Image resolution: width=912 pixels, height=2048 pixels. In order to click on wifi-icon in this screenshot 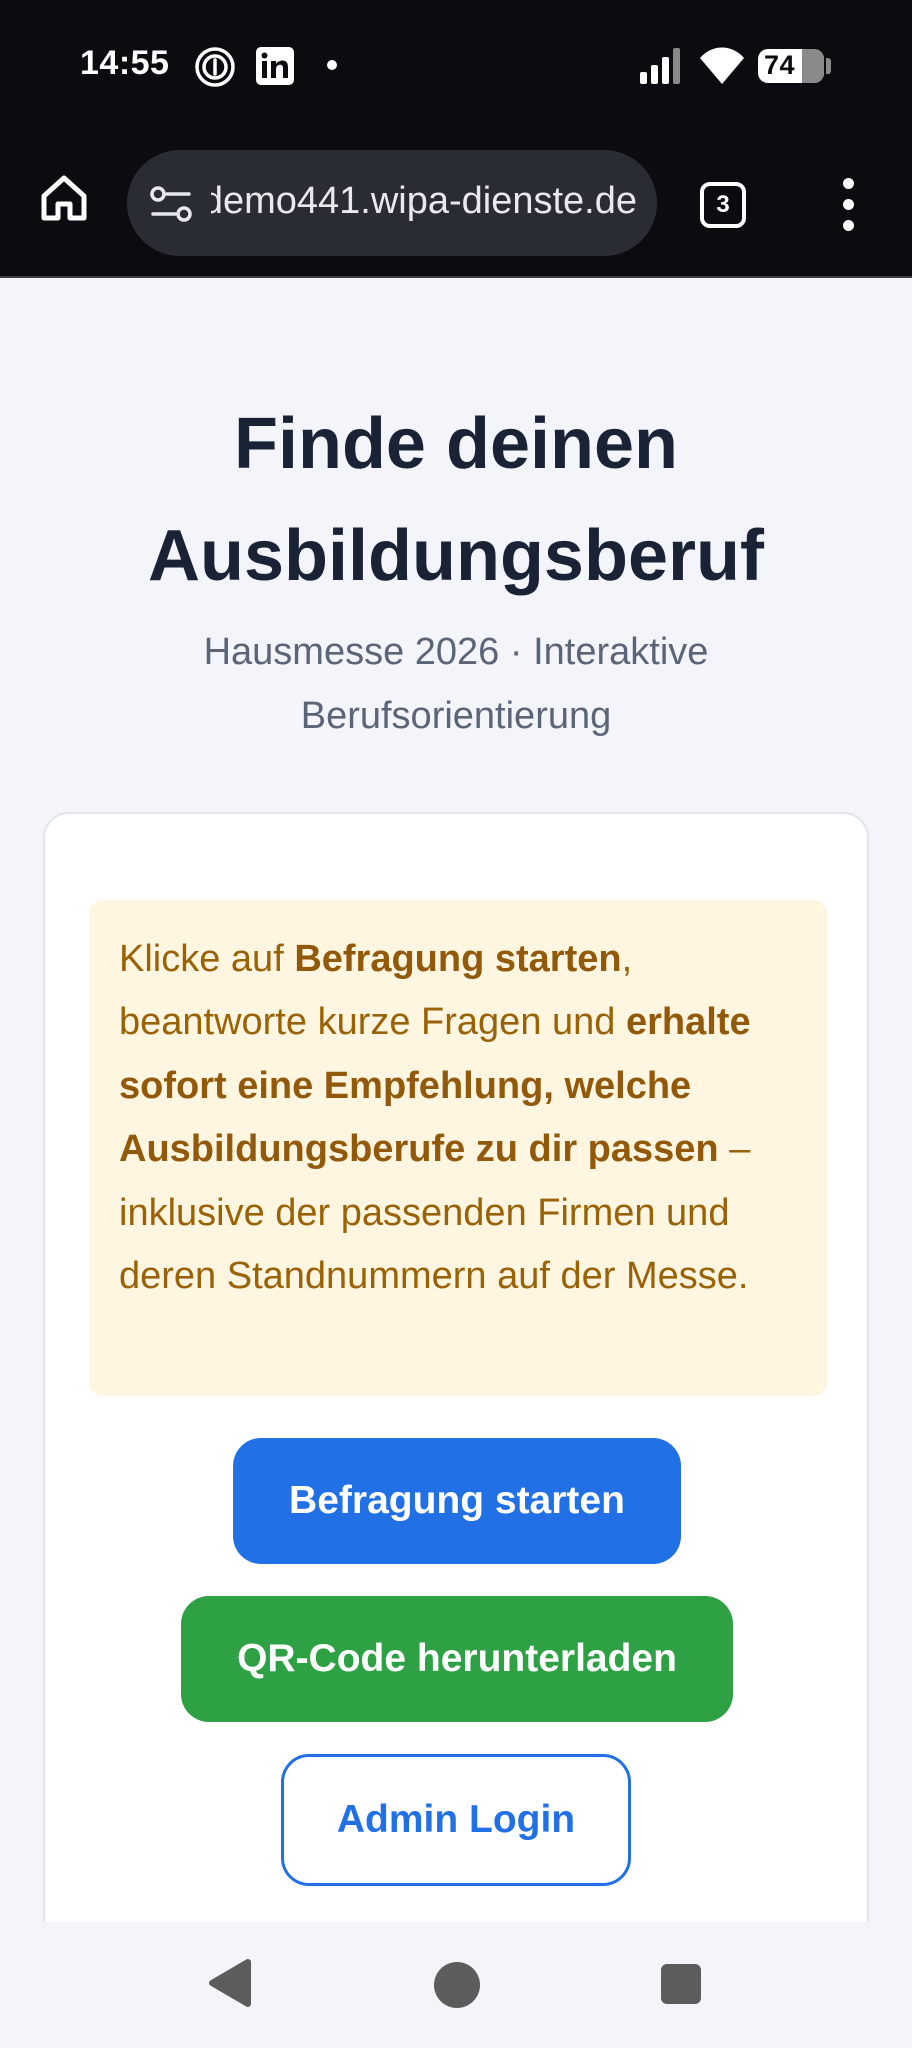, I will do `click(722, 65)`.